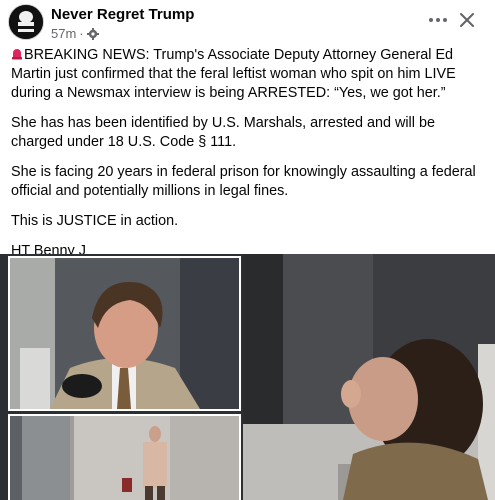  Describe the element at coordinates (122, 14) in the screenshot. I see `author-name: Never Regret Trump` at that location.